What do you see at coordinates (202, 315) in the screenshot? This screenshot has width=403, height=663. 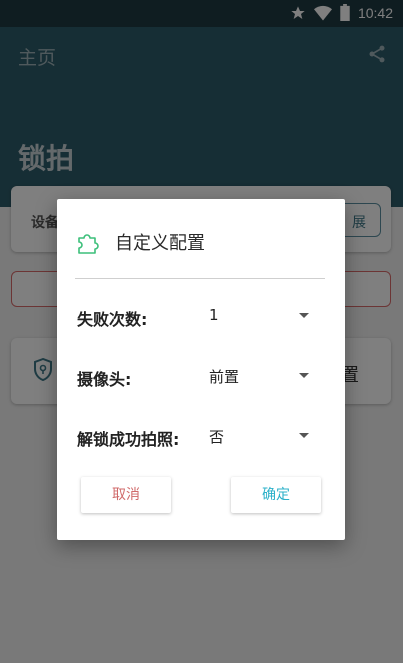 I see `fail-count-row: 失败次数: 1` at bounding box center [202, 315].